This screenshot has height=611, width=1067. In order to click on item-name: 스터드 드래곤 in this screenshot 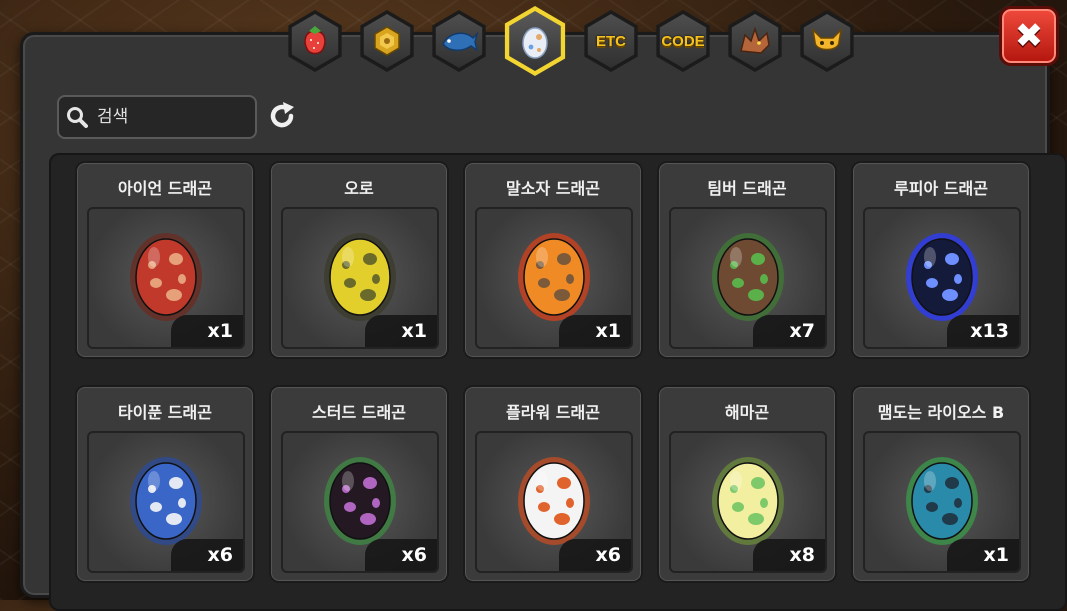, I will do `click(359, 412)`.